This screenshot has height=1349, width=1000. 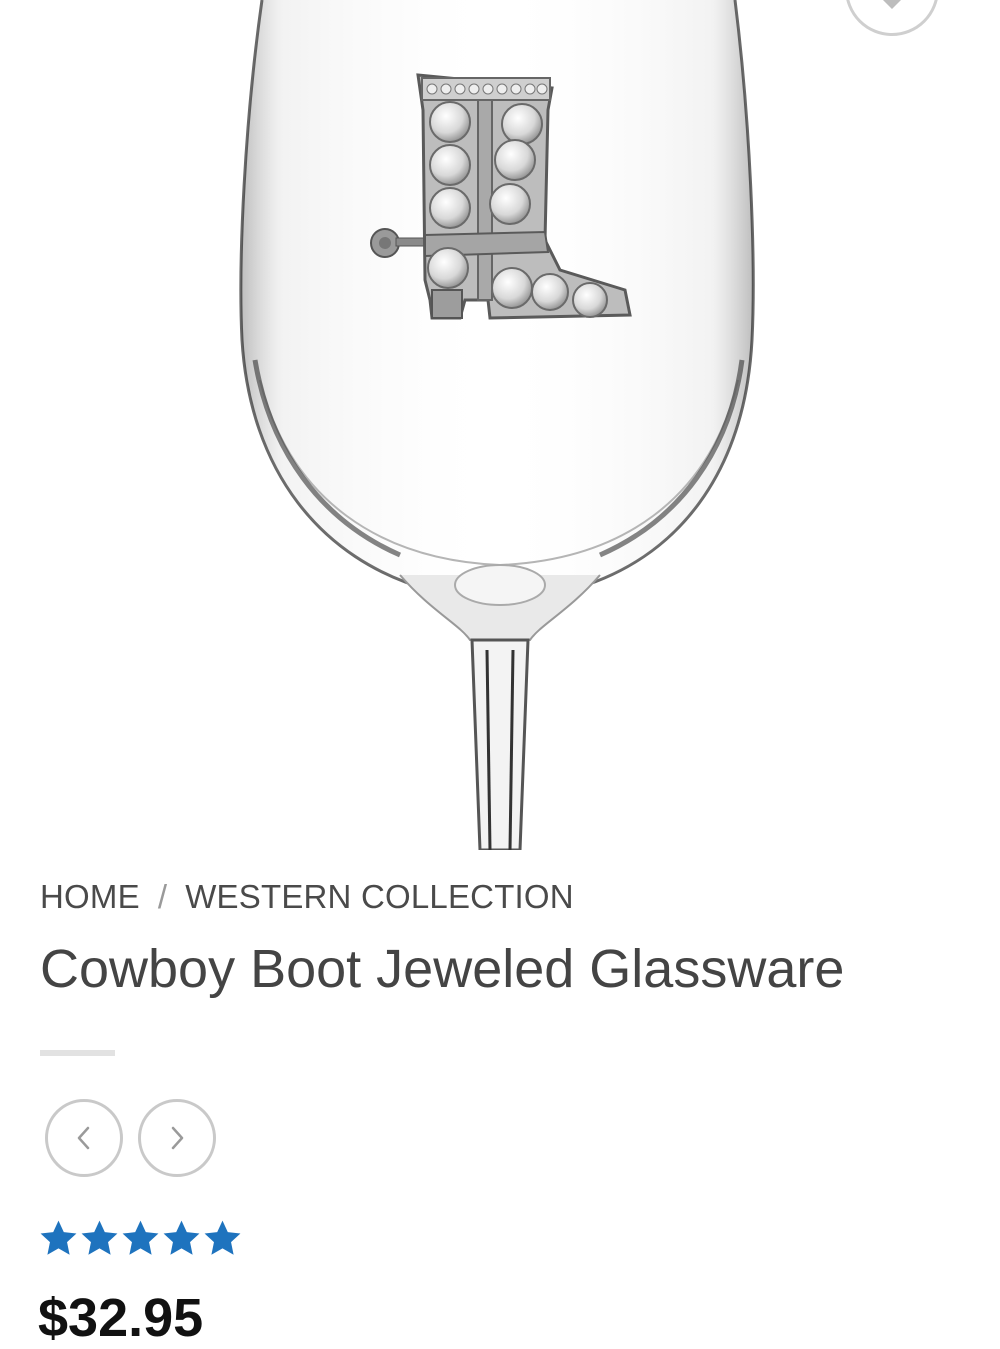 I want to click on breadcrumb-category-link: WESTERN COLLECTION, so click(x=379, y=896).